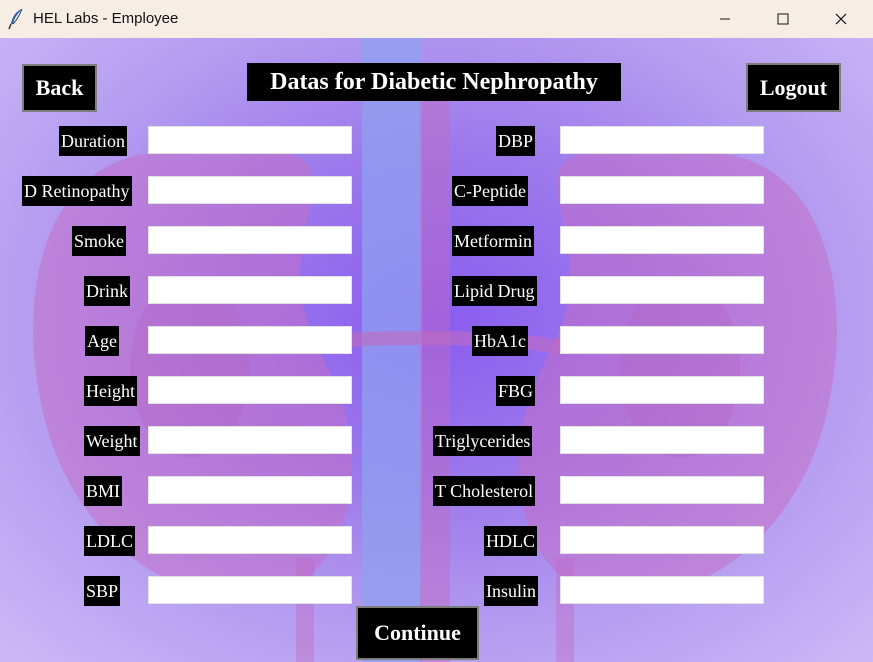 This screenshot has width=873, height=662. I want to click on weight-label: Weight, so click(112, 441).